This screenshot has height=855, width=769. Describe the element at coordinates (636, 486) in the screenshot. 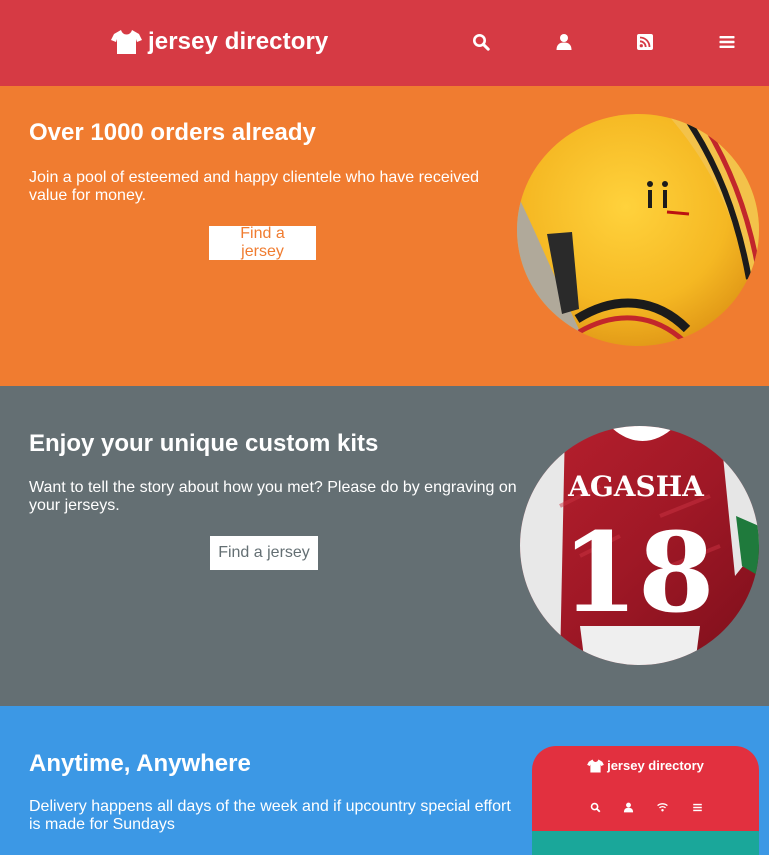

I see `jersey-name: AGASHA` at that location.